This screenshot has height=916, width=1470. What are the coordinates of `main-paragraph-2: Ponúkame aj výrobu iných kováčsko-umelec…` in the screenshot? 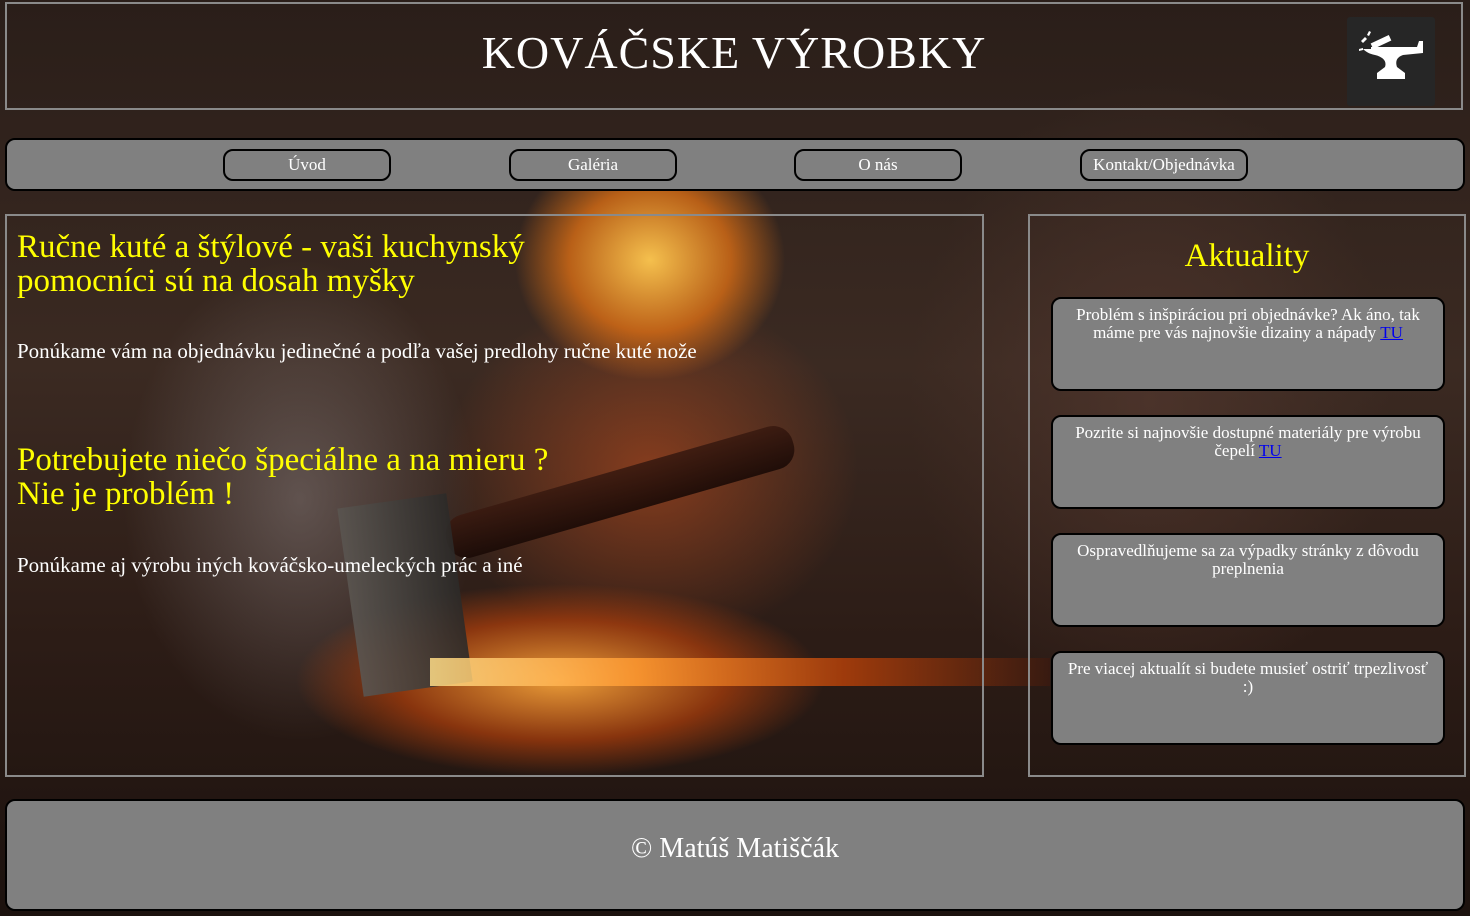 It's located at (270, 565).